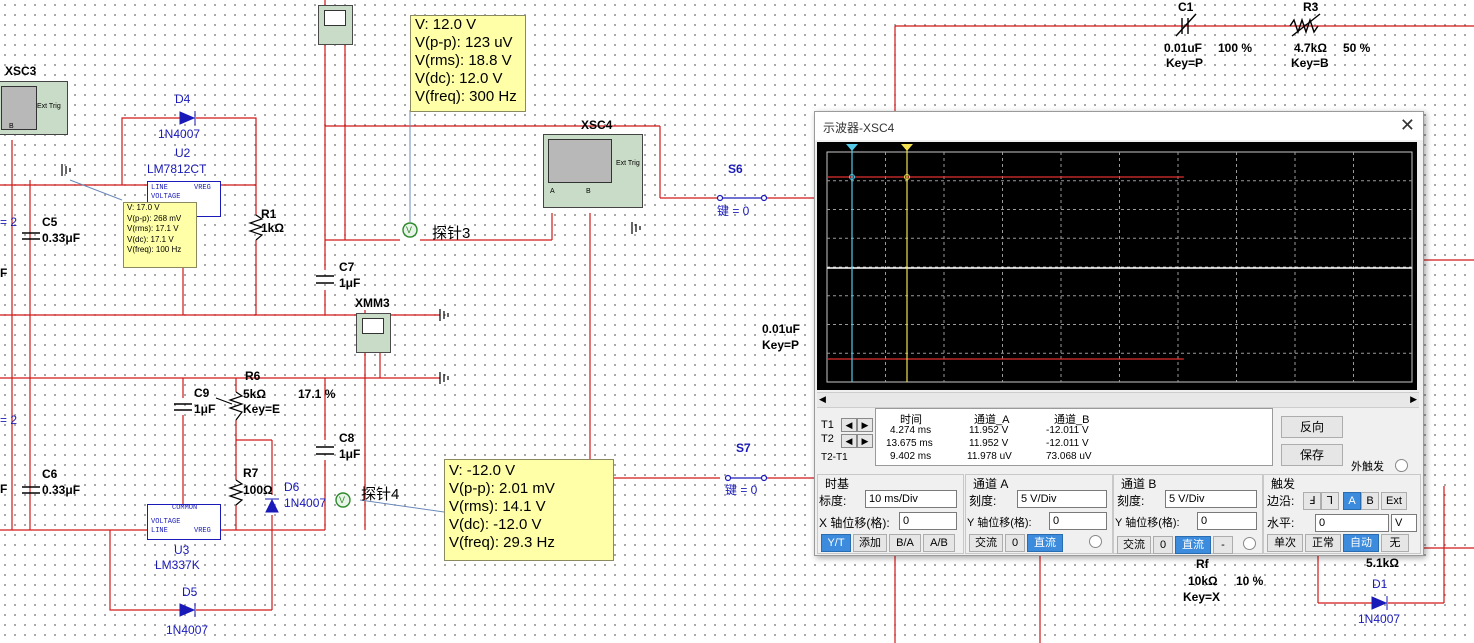  Describe the element at coordinates (1119, 126) in the screenshot. I see `window-titlebar: 示波器-XSC4 ✕` at that location.